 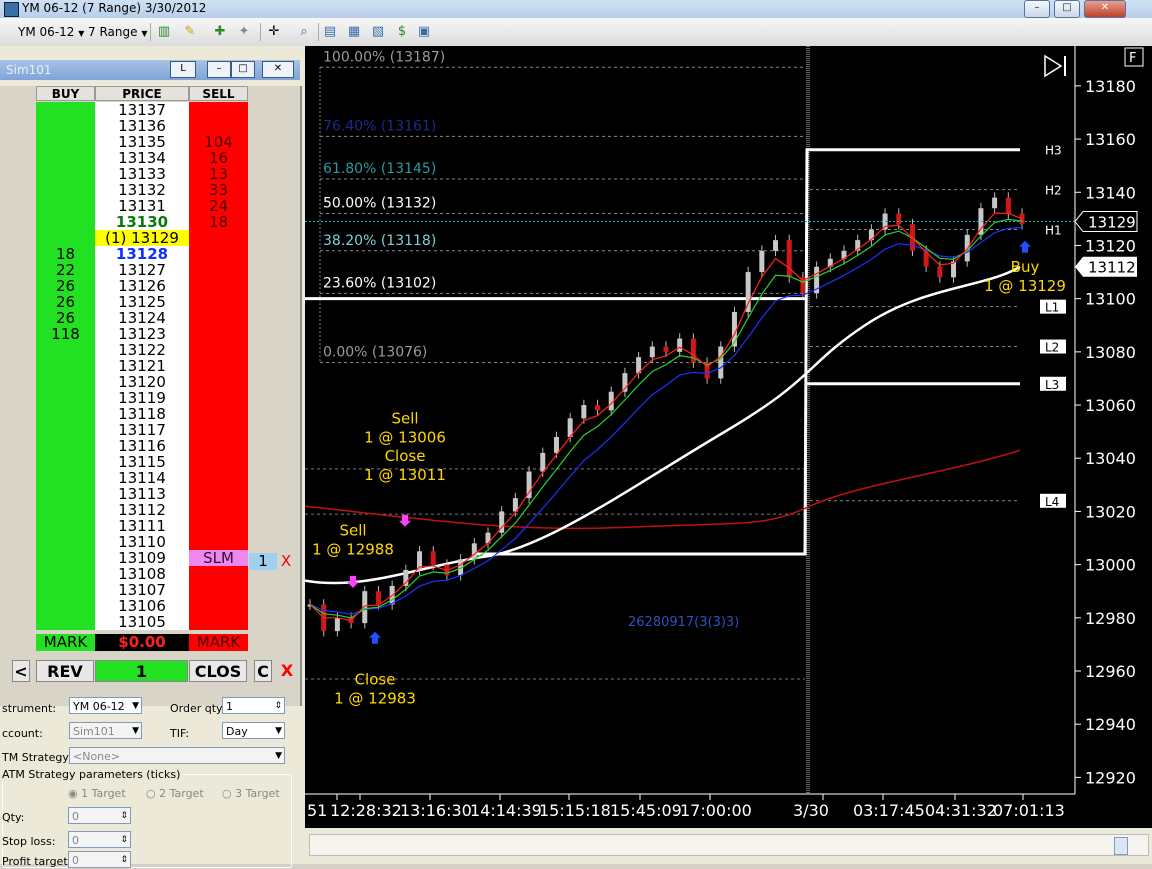 I want to click on price-cell: 13122, so click(x=142, y=350).